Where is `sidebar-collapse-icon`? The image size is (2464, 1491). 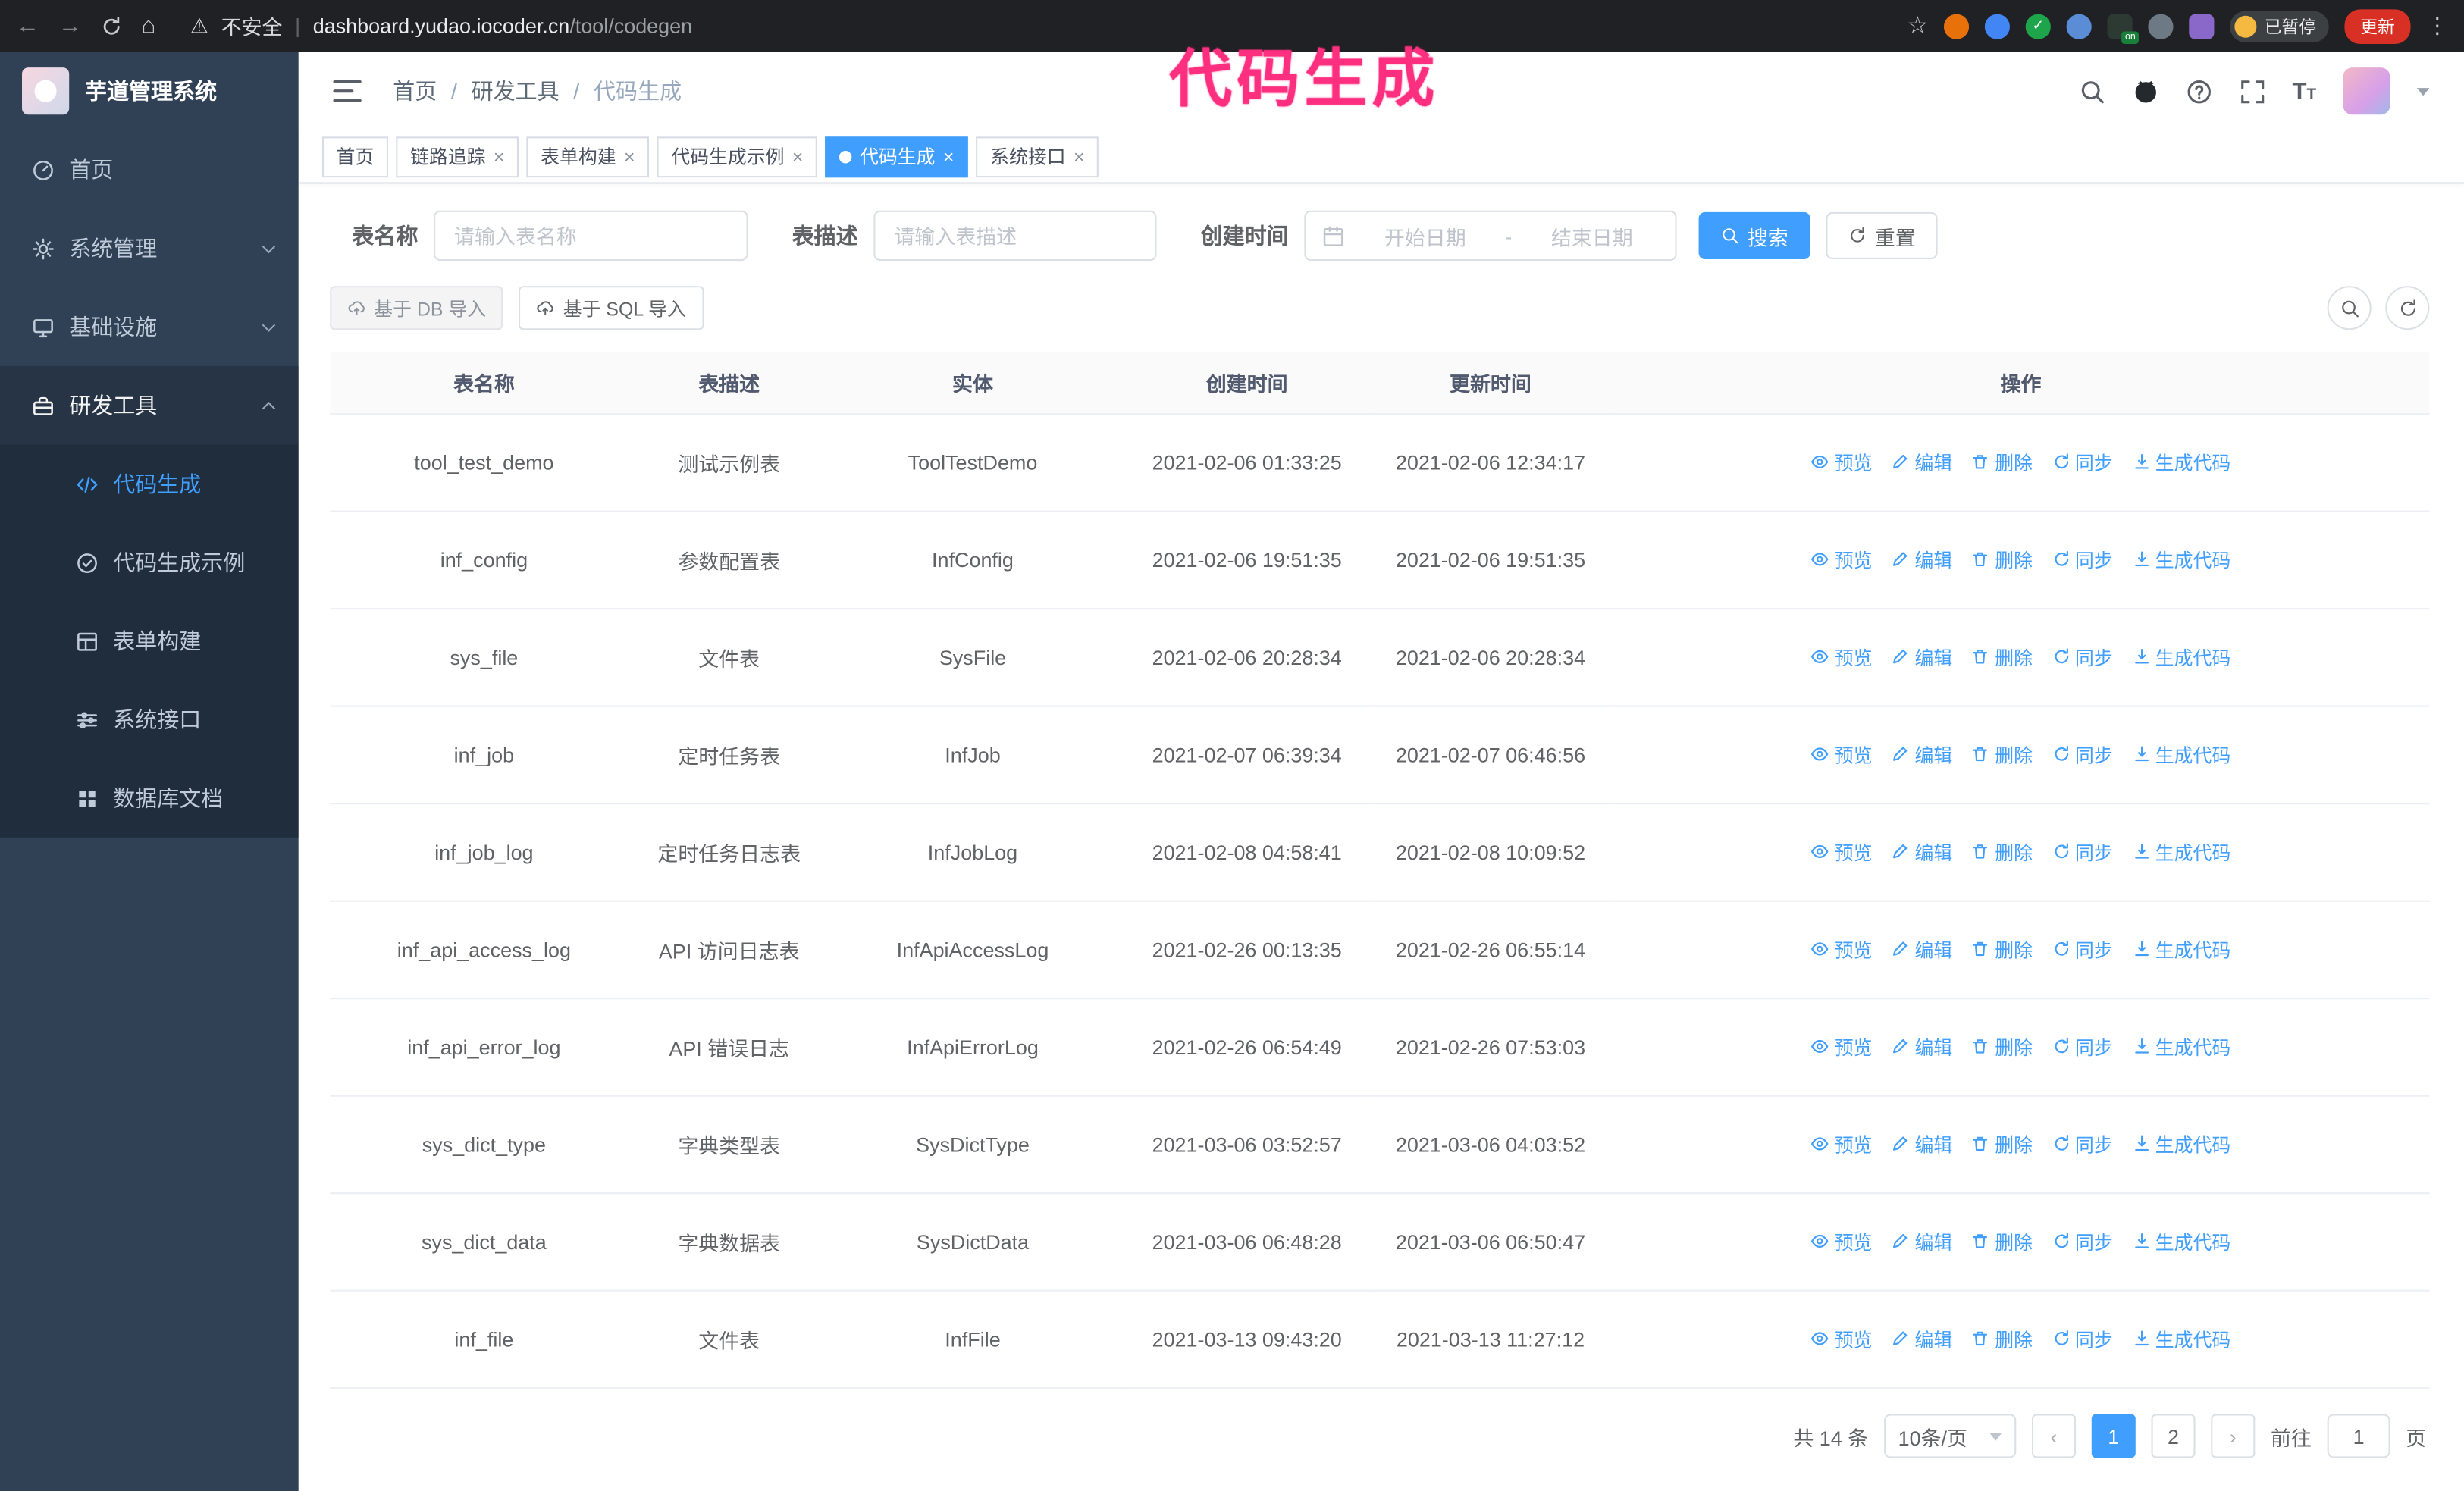
sidebar-collapse-icon is located at coordinates (348, 91).